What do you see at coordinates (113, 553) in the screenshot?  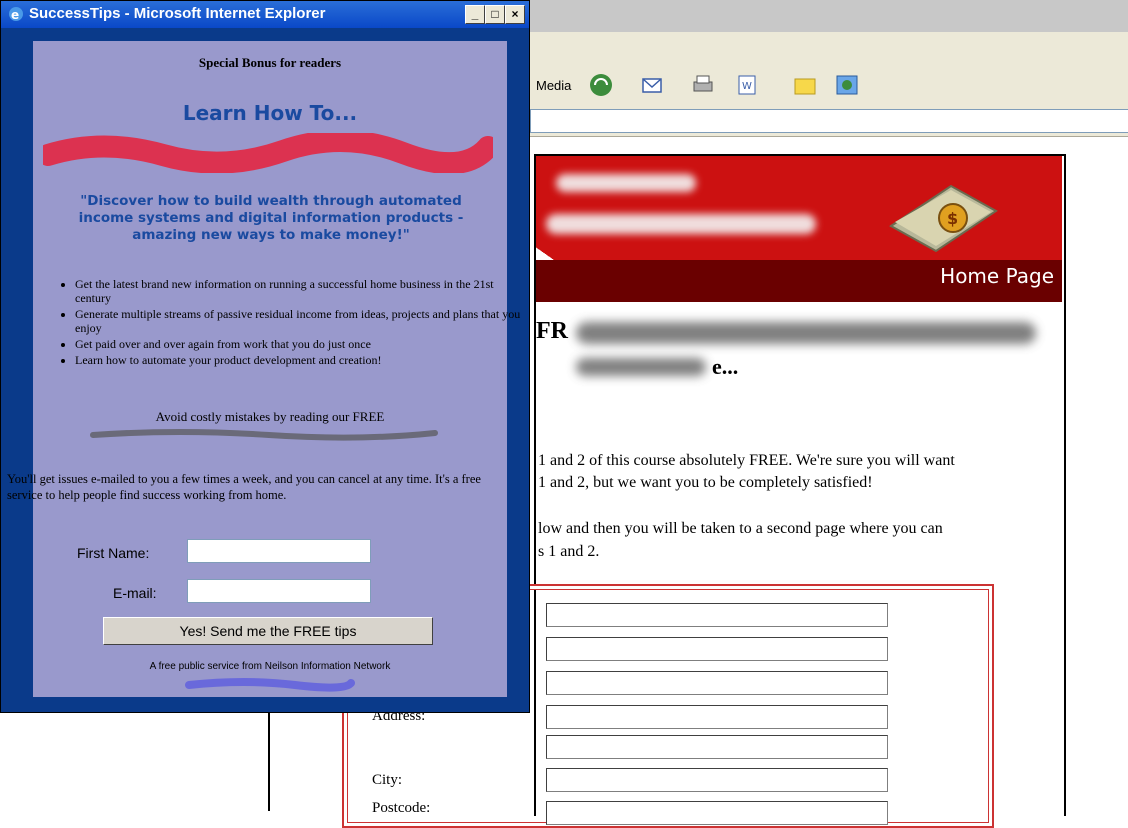 I see `first-name-label: First Name:` at bounding box center [113, 553].